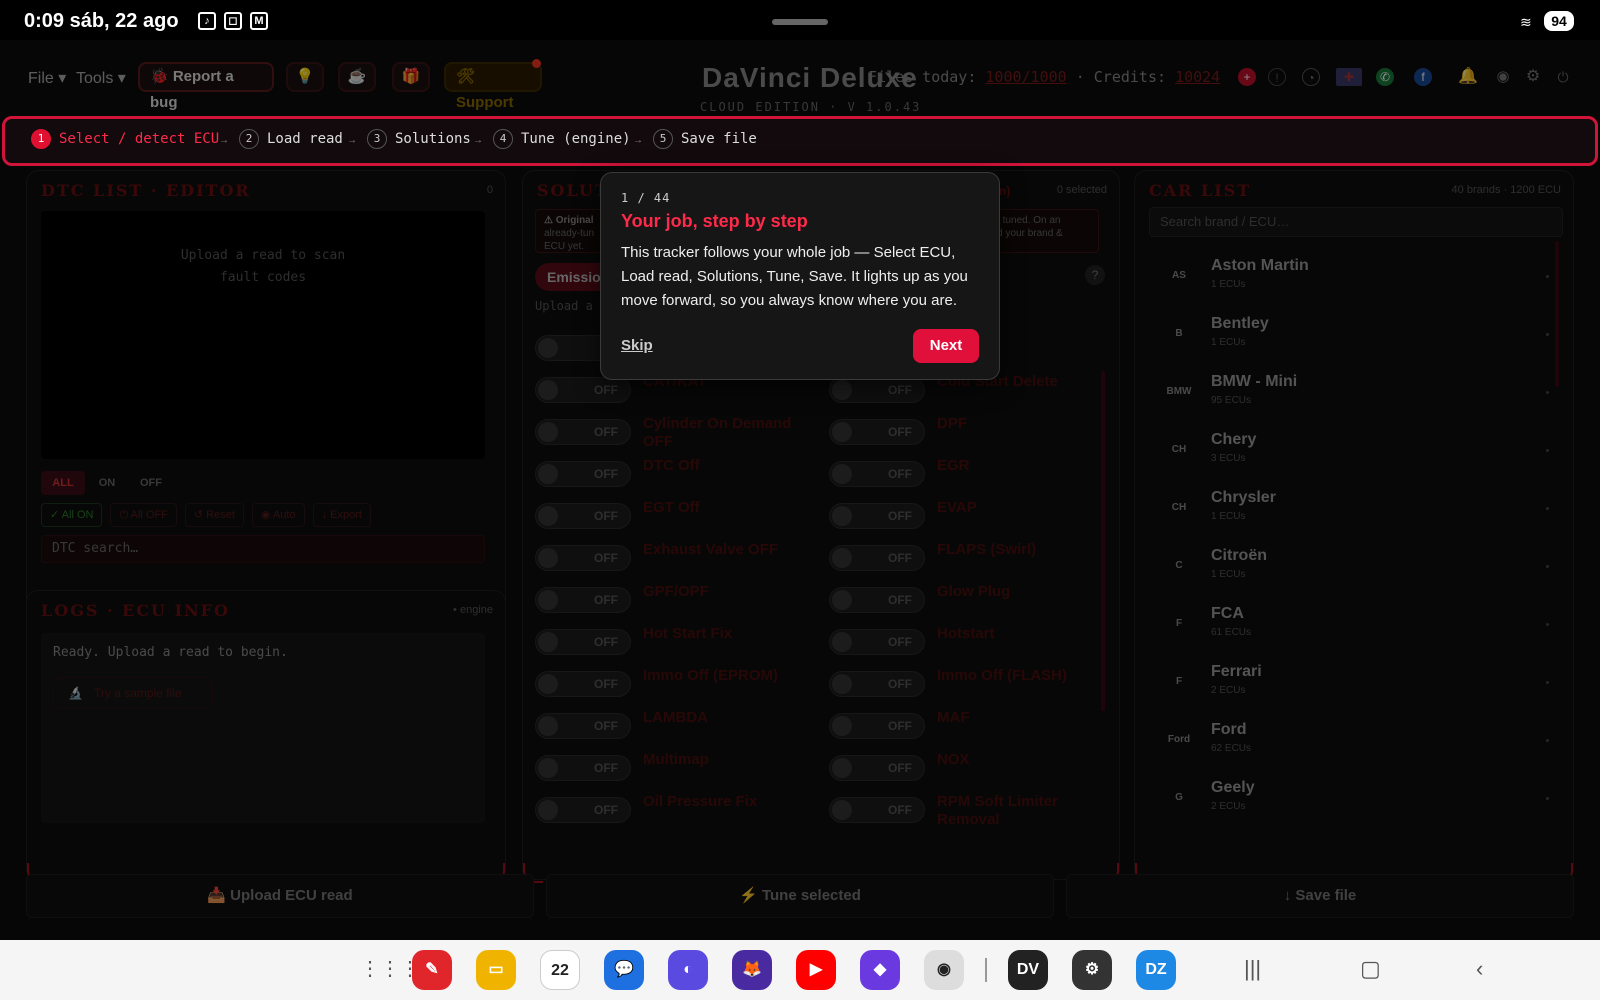 The width and height of the screenshot is (1600, 1000). Describe the element at coordinates (493, 86) in the screenshot. I see `support-button: 🛠Support` at that location.